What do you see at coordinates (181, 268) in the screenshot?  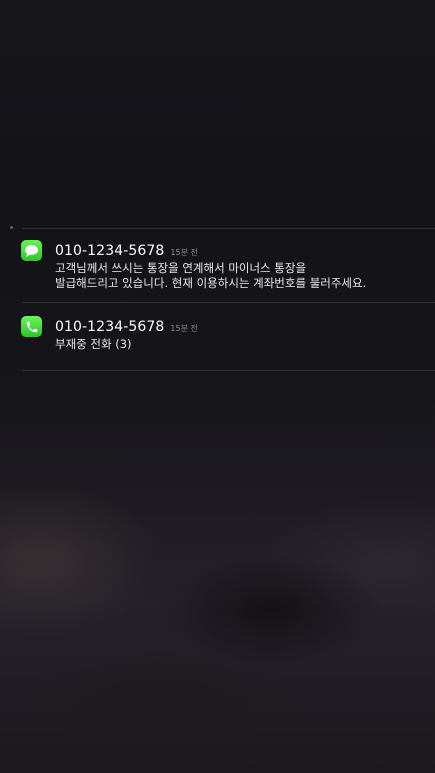 I see `message-line: 고객님께서 쓰시는 통장을 연계해서 마이너스 통장을` at bounding box center [181, 268].